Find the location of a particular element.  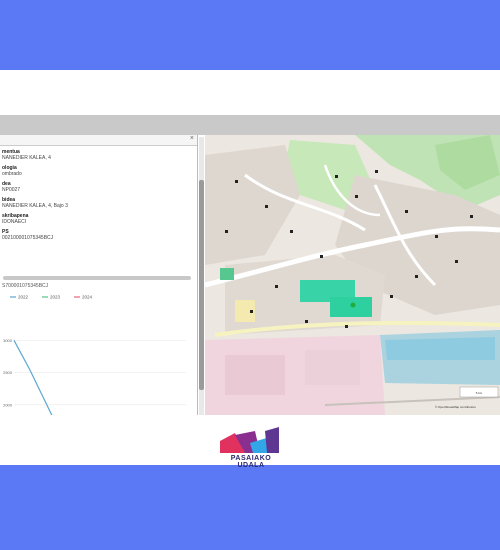

y-tick-label: 2000 is located at coordinates (8, 404).